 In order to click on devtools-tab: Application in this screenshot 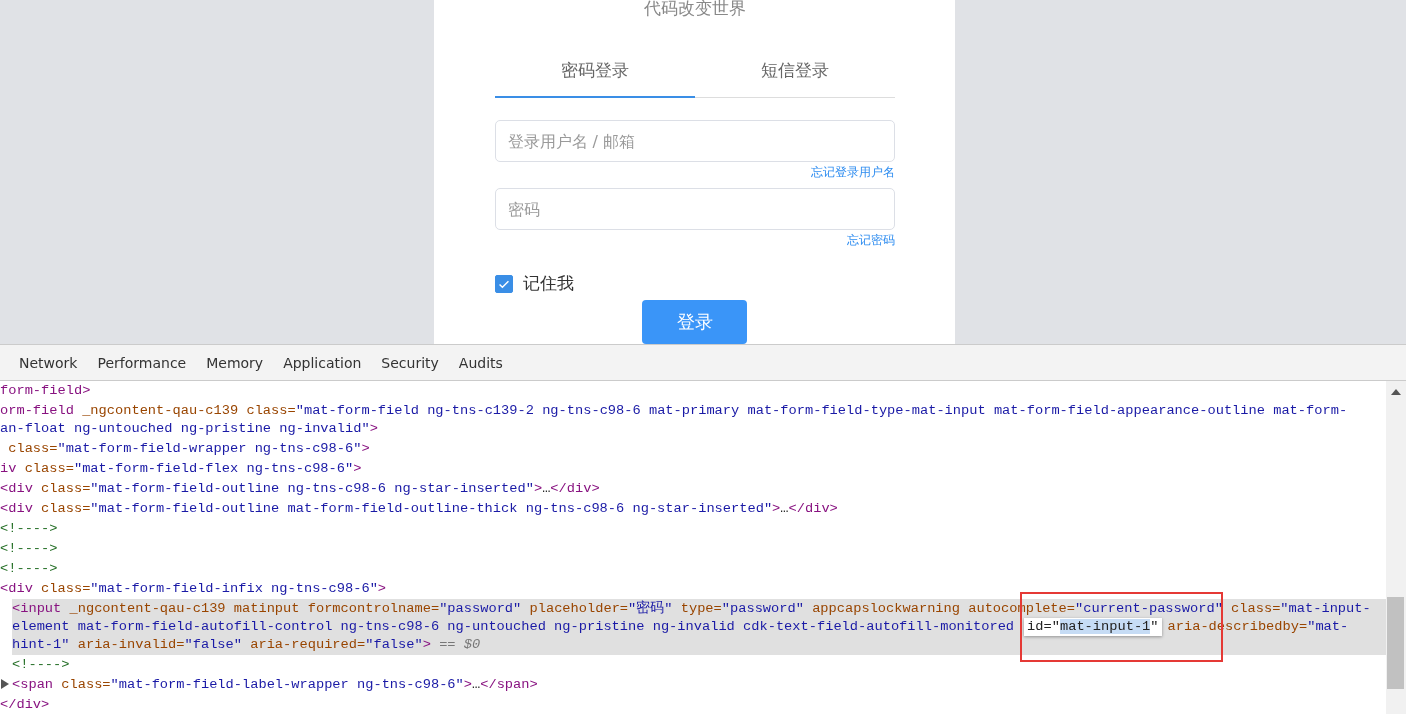, I will do `click(322, 362)`.